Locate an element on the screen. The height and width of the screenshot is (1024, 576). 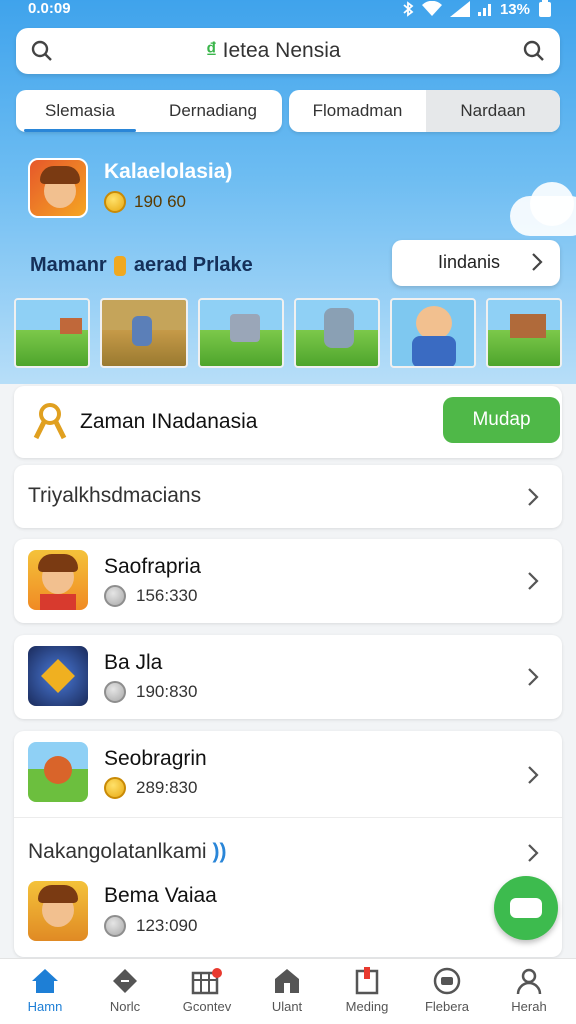
thumbnail-house is located at coordinates (524, 333).